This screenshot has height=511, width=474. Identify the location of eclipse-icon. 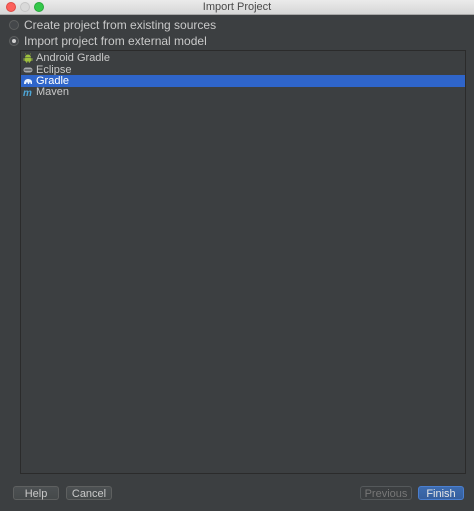
(28, 70).